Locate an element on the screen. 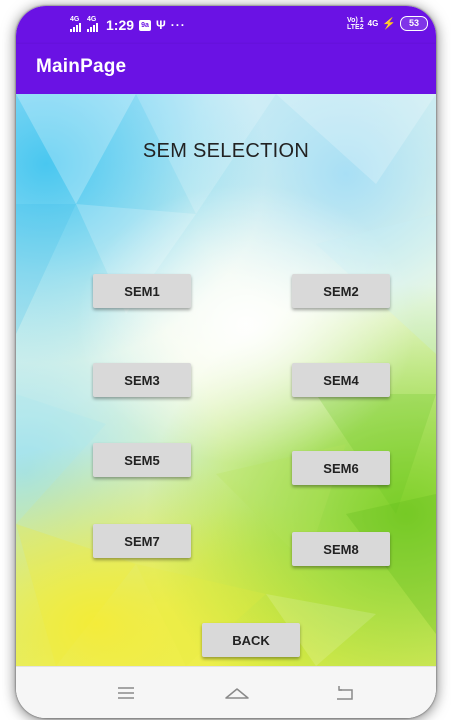 The height and width of the screenshot is (720, 451). usb-icon: Ψ is located at coordinates (161, 25).